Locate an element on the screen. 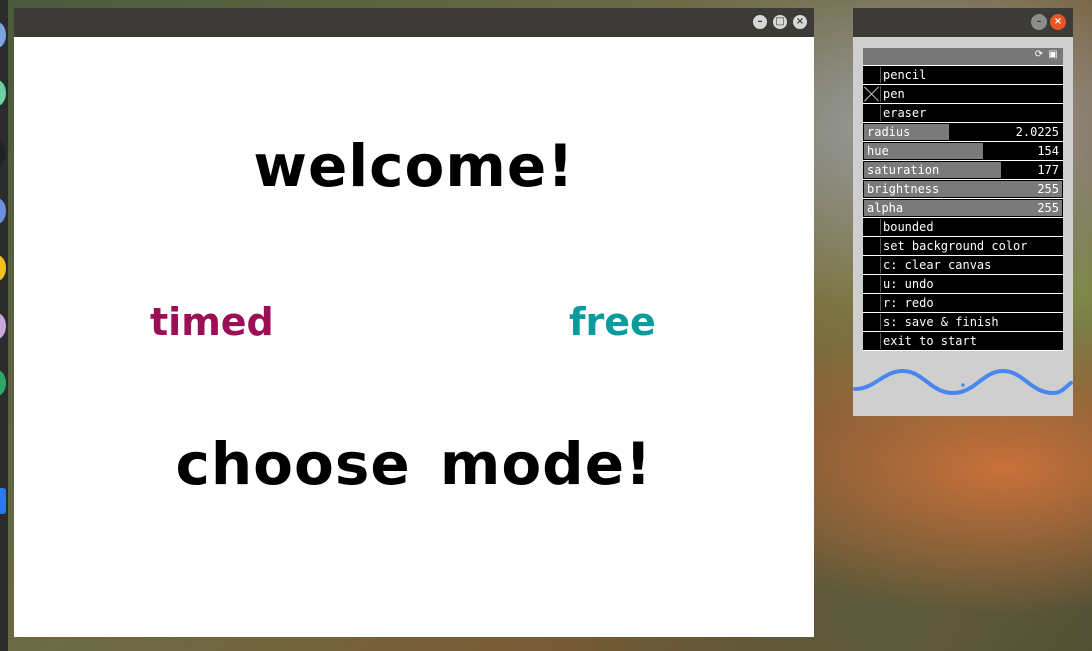 The width and height of the screenshot is (1092, 651). toggle-set-background-color: set background color is located at coordinates (963, 246).